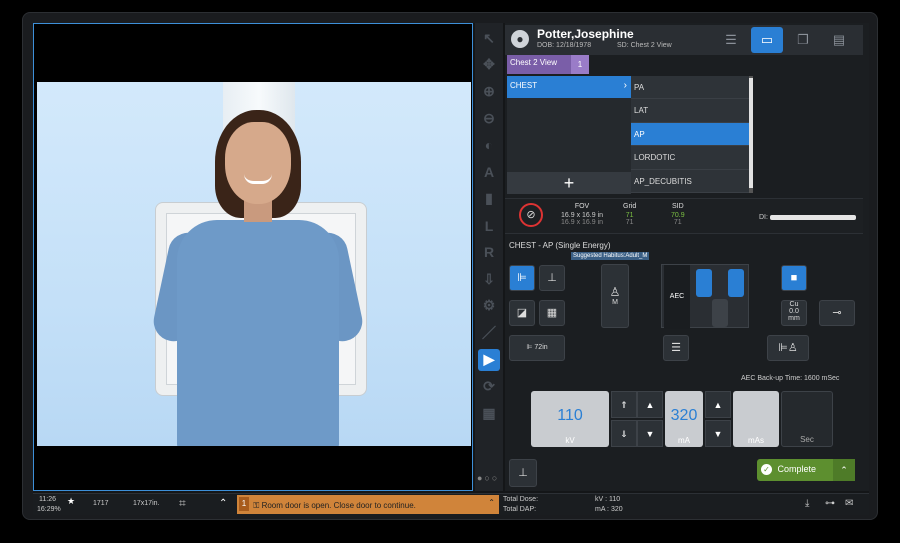  I want to click on projection-list: PA LAT AP LORDOTIC AP_DECUBITIS, so click(690, 134).